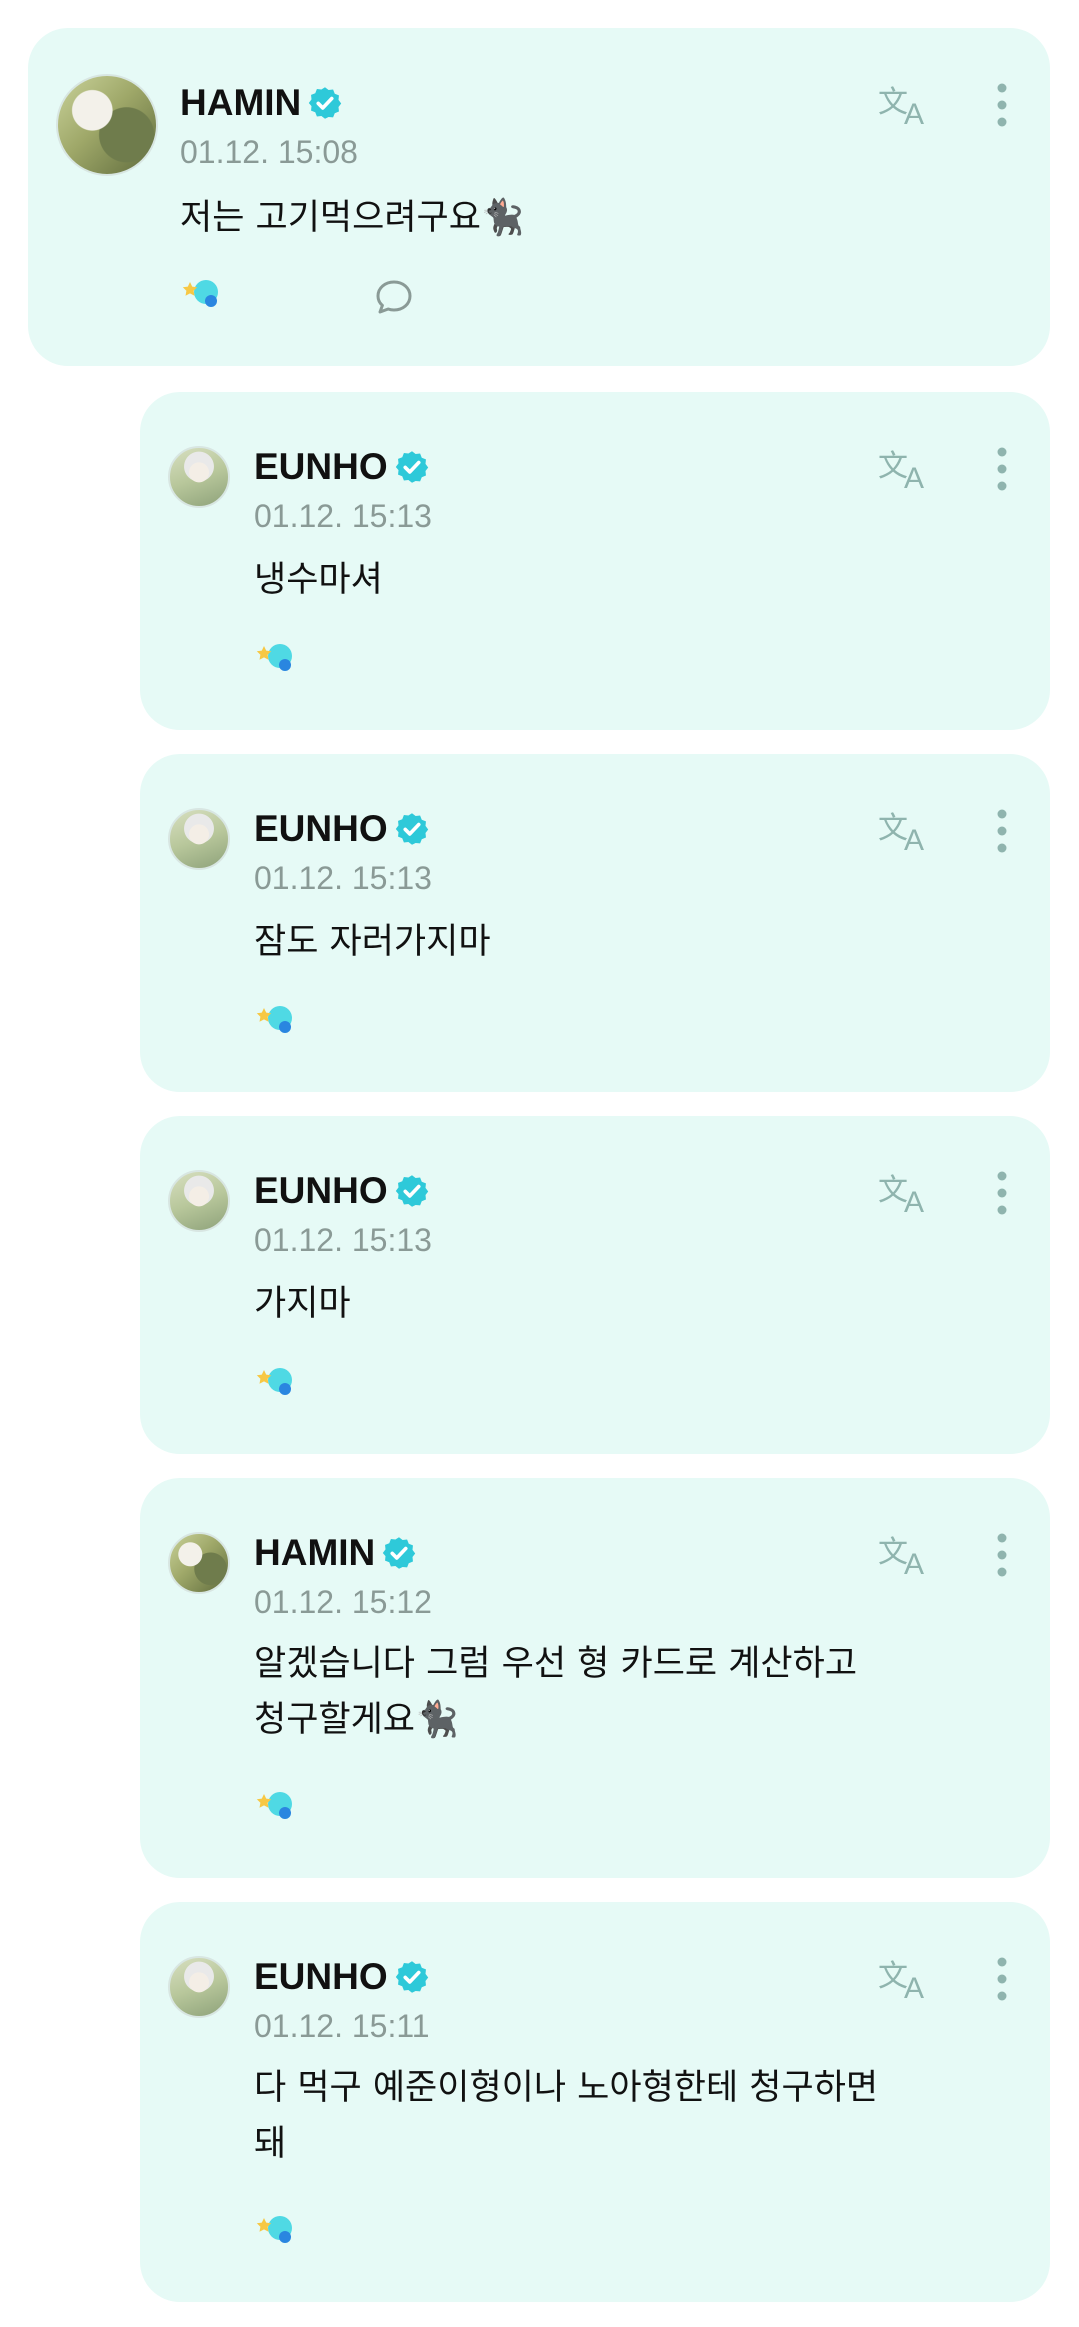 Image resolution: width=1079 pixels, height=2327 pixels. I want to click on post-message: 다 먹구 예준이형이나 노아형한테 청구하면 돼, so click(566, 2116).